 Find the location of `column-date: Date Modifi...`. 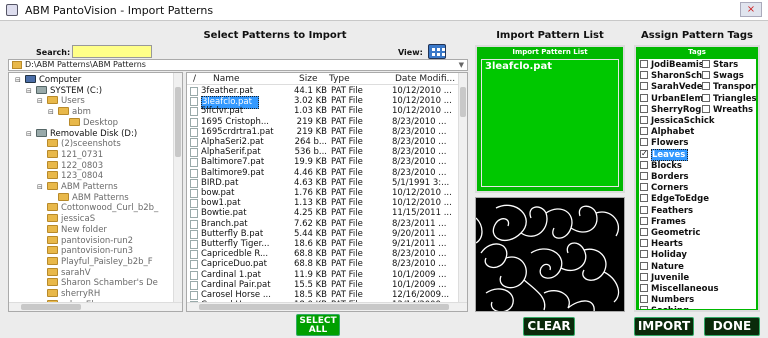

column-date: Date Modifi... is located at coordinates (425, 79).